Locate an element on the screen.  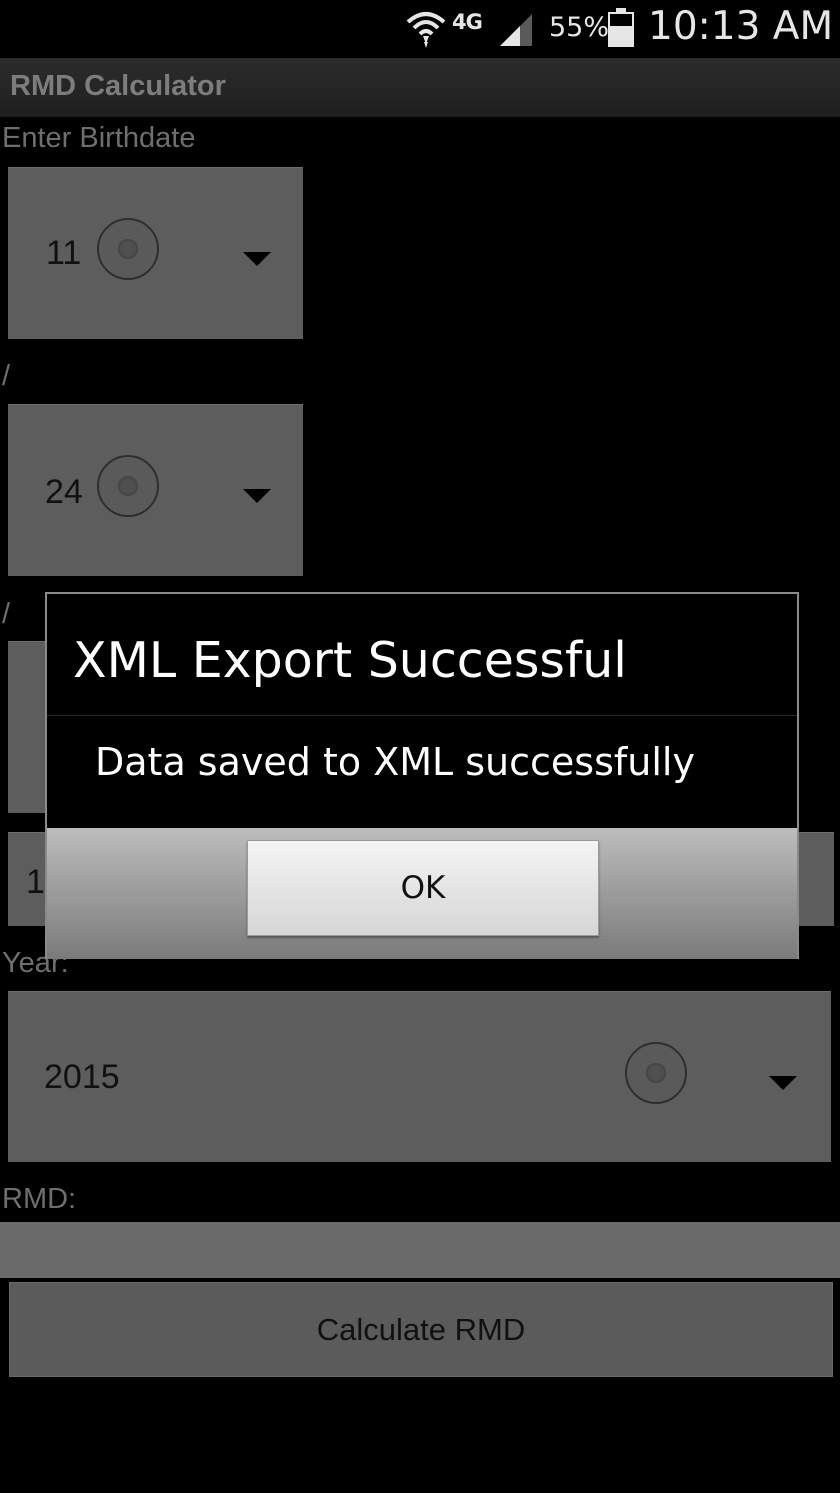
battery-icon is located at coordinates (621, 27).